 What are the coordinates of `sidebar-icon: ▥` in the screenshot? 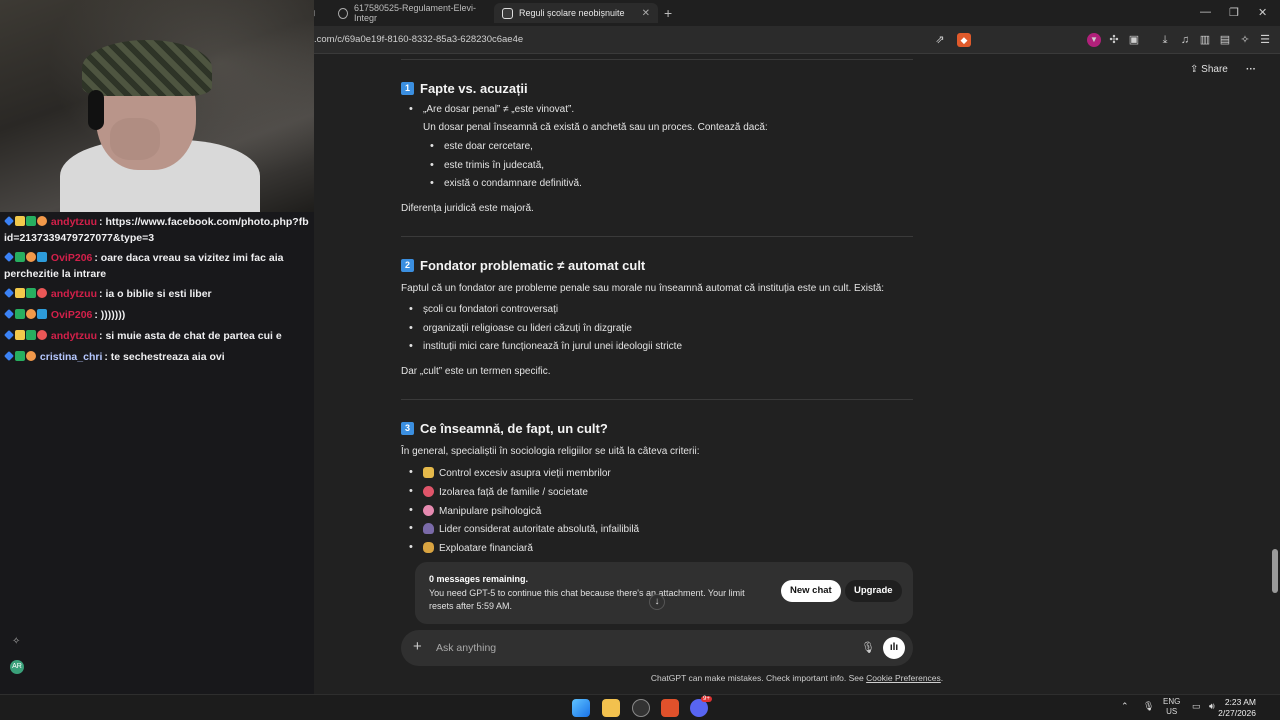 It's located at (1205, 40).